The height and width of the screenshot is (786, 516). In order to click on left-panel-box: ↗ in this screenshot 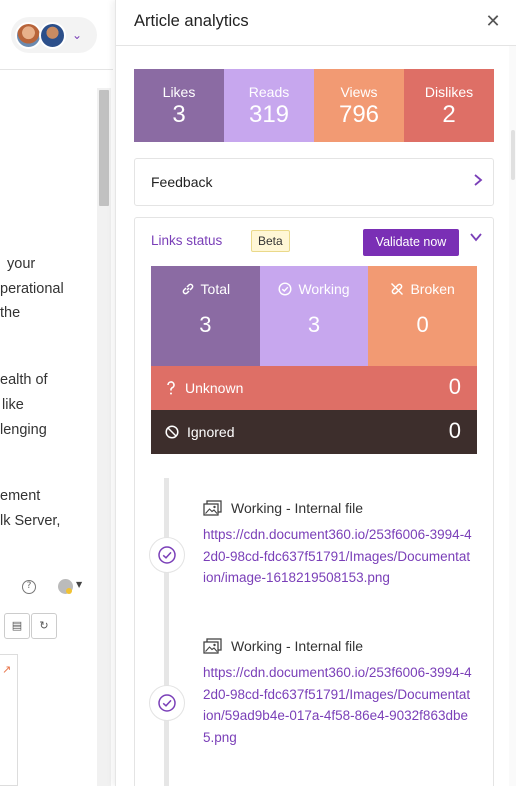, I will do `click(9, 720)`.